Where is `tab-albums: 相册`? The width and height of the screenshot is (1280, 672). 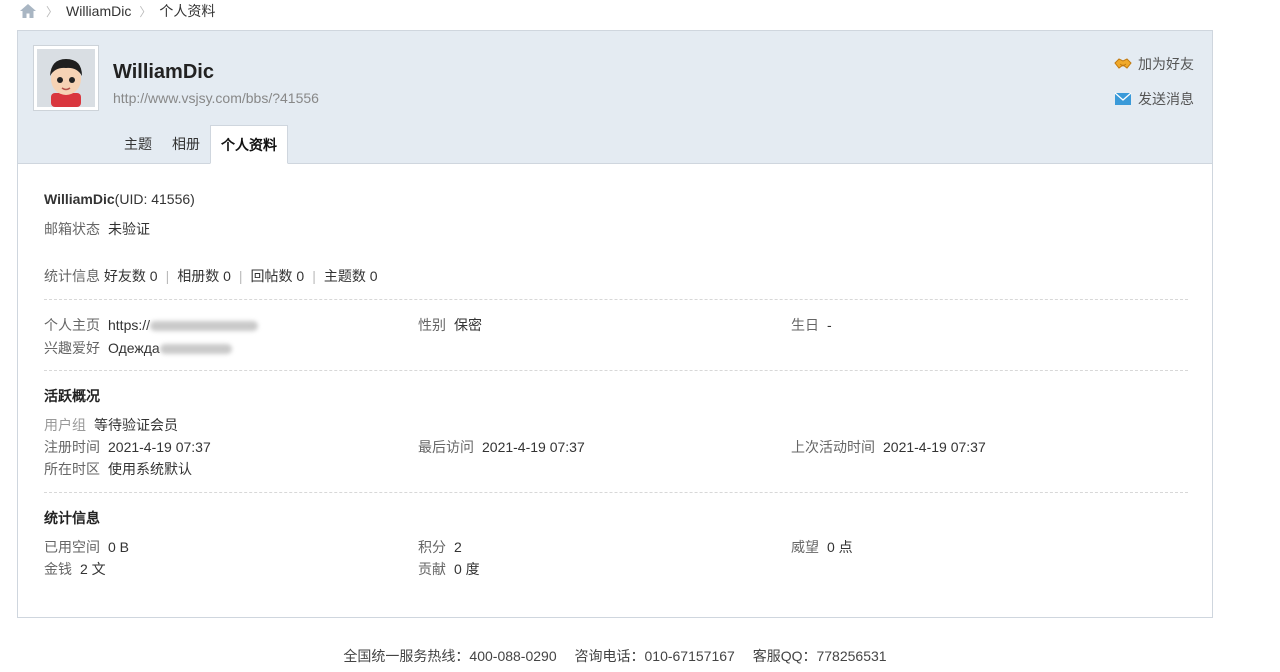 tab-albums: 相册 is located at coordinates (186, 144).